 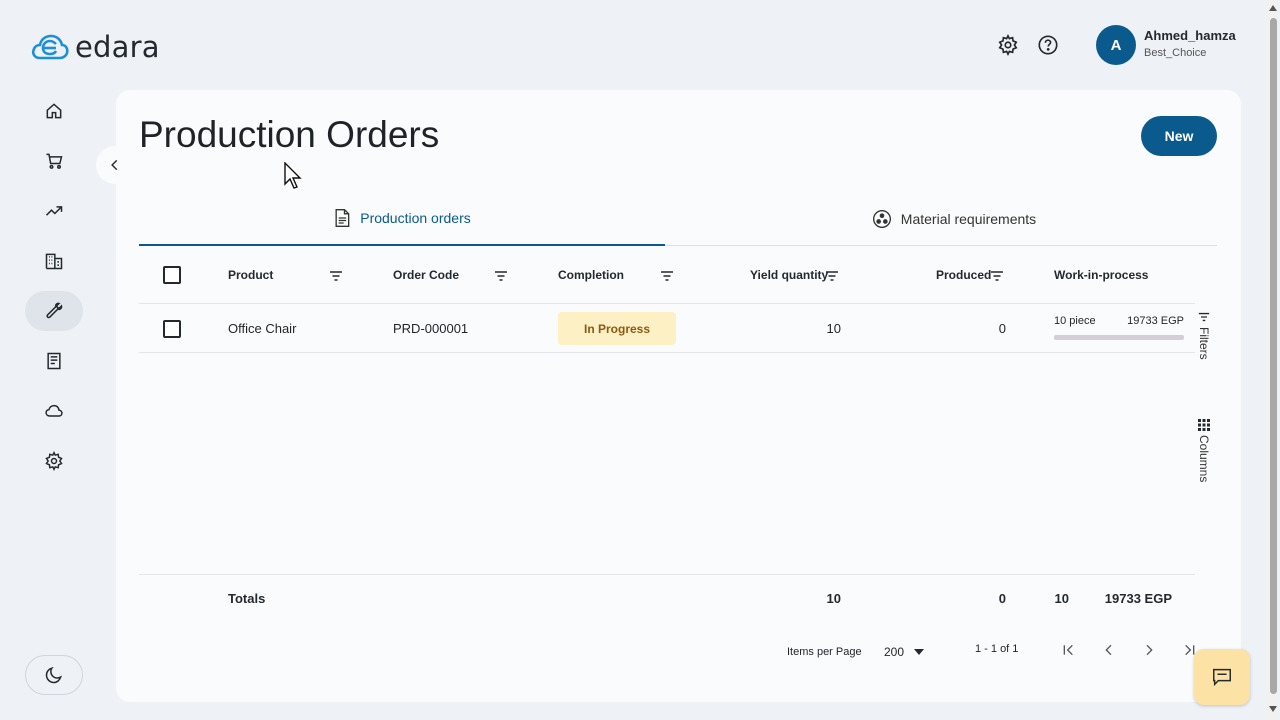 I want to click on page-scrollbar, so click(x=1273, y=360).